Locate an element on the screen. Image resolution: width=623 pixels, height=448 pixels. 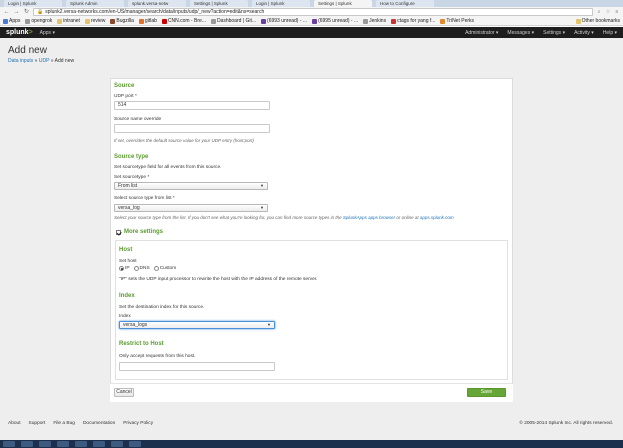
activity-menu: Activity ▾ is located at coordinates (584, 33).